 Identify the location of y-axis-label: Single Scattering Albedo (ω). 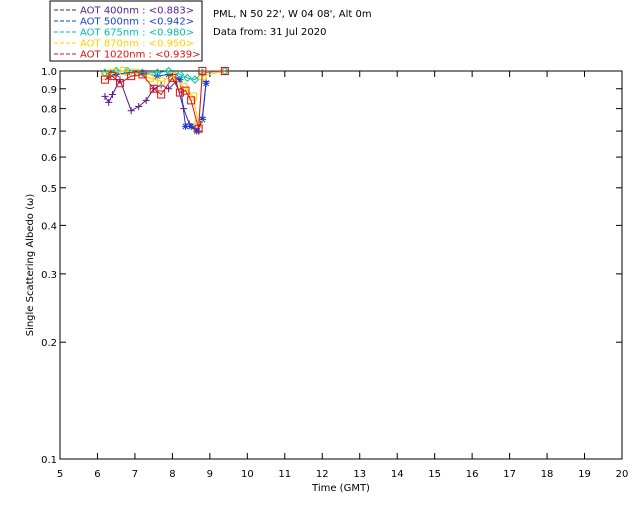
(30, 265).